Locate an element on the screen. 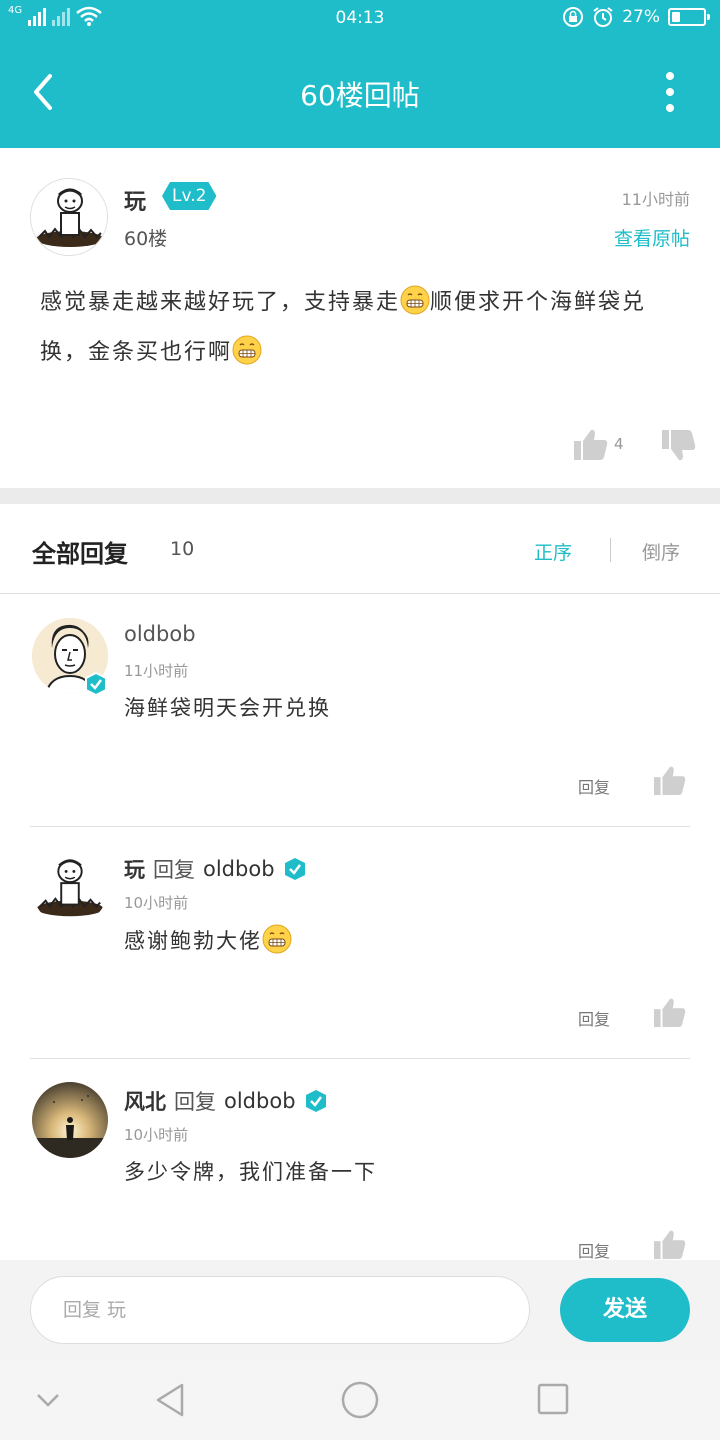  sort-descending-tab: 倒序 is located at coordinates (661, 551).